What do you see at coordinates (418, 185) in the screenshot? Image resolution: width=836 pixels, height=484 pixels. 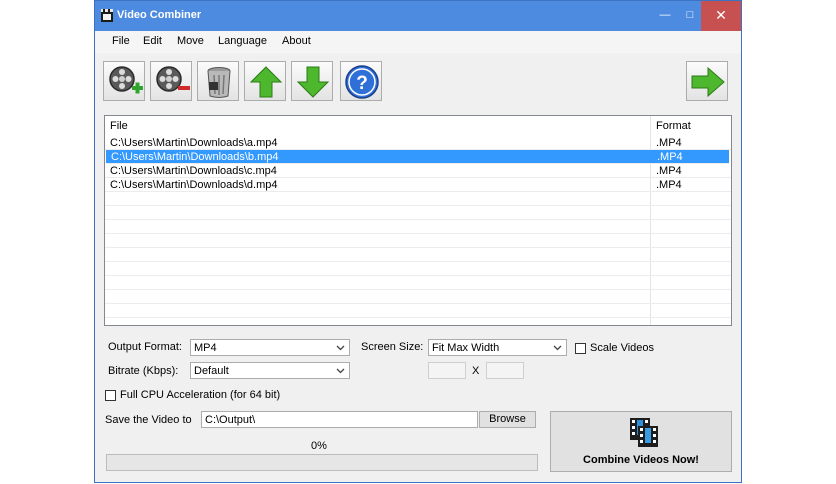 I see `file-row: C:\Users\Martin\Downloads\d.mp4 .MP4` at bounding box center [418, 185].